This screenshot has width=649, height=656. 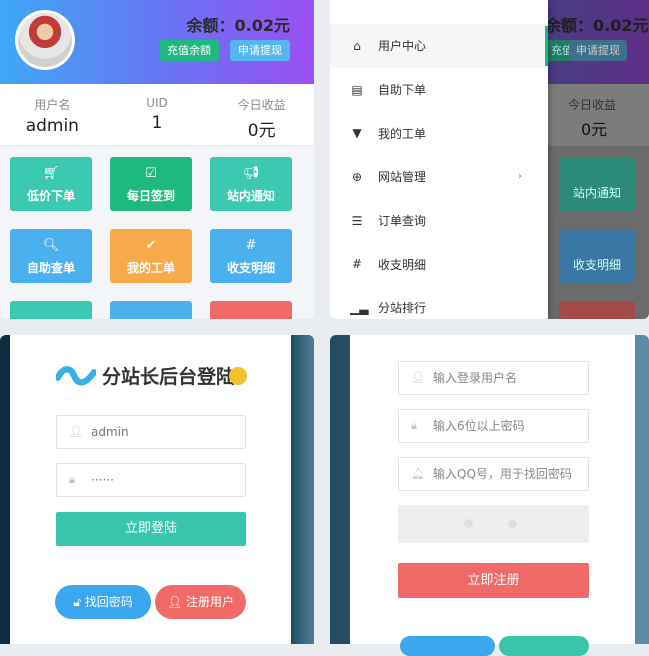 What do you see at coordinates (51, 173) in the screenshot?
I see `cart-icon: 🛒︎` at bounding box center [51, 173].